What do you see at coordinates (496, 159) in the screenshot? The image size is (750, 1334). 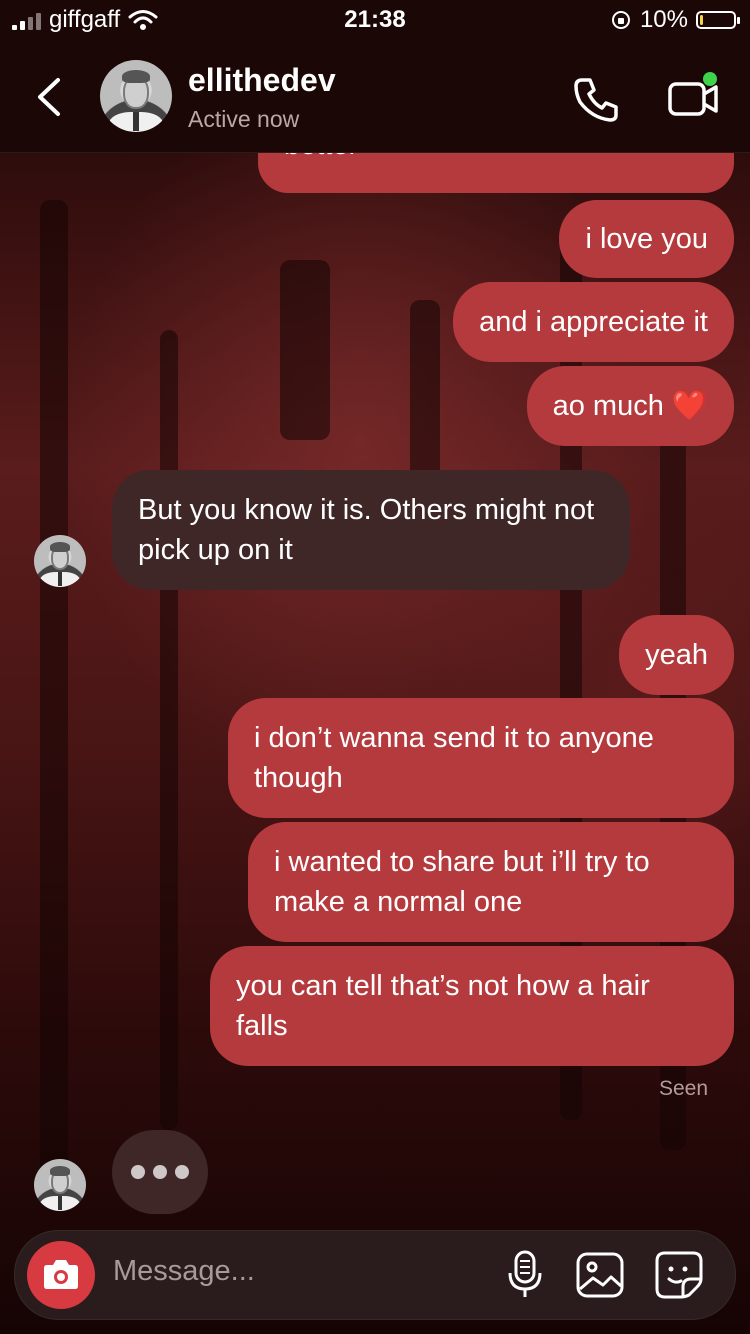 I see `message-text: better` at bounding box center [496, 159].